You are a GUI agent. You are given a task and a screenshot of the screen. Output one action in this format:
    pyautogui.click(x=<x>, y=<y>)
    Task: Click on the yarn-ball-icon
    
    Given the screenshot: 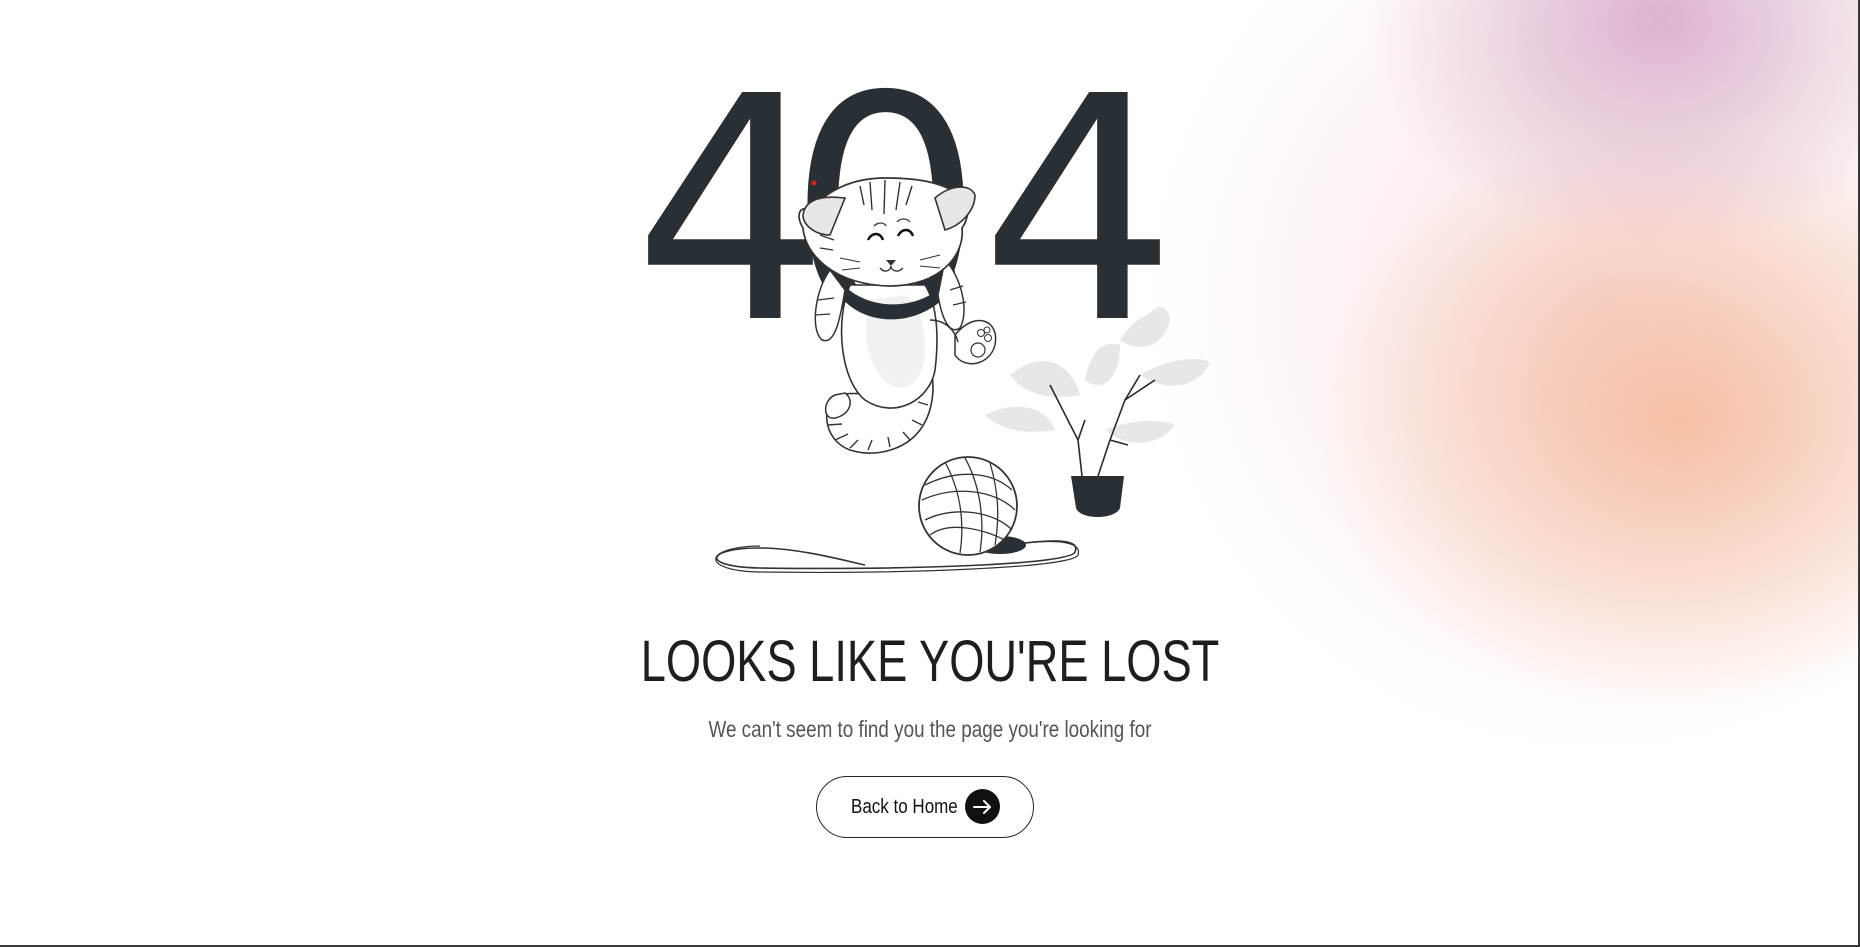 What is the action you would take?
    pyautogui.click(x=972, y=506)
    